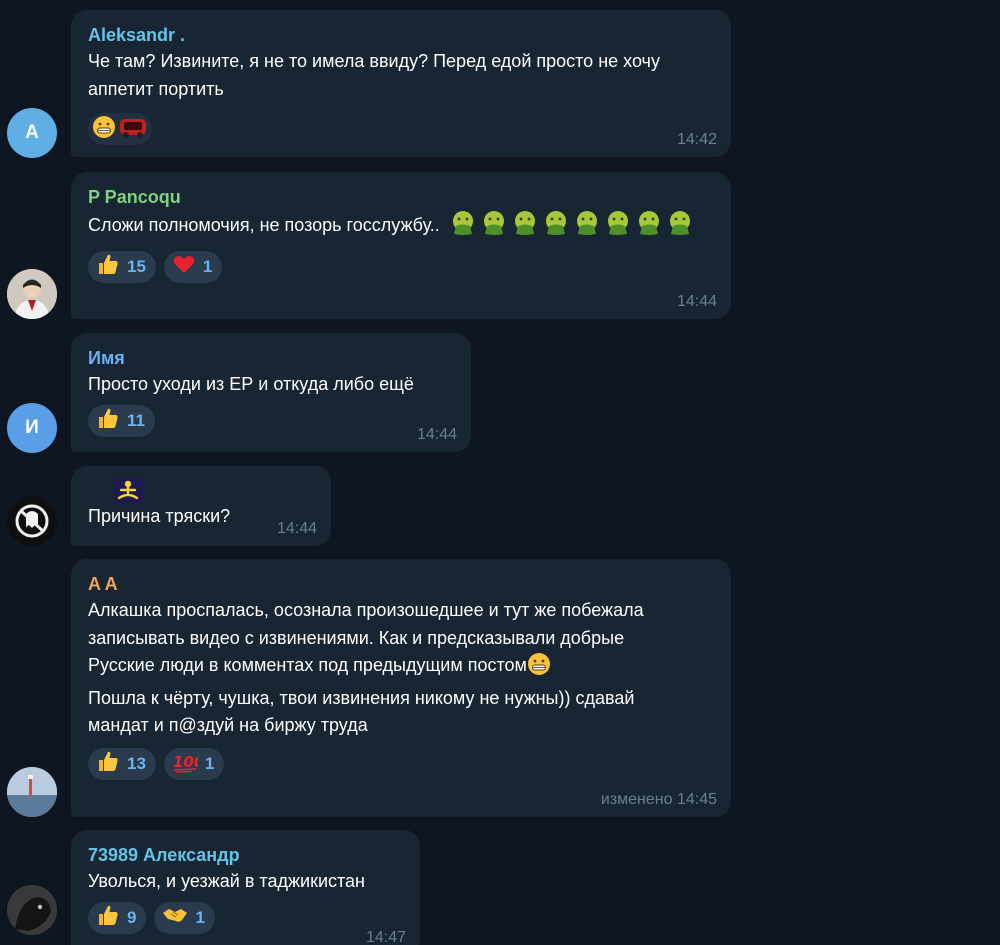 The width and height of the screenshot is (1000, 945). I want to click on reaction-thumbs-up: 11, so click(121, 420).